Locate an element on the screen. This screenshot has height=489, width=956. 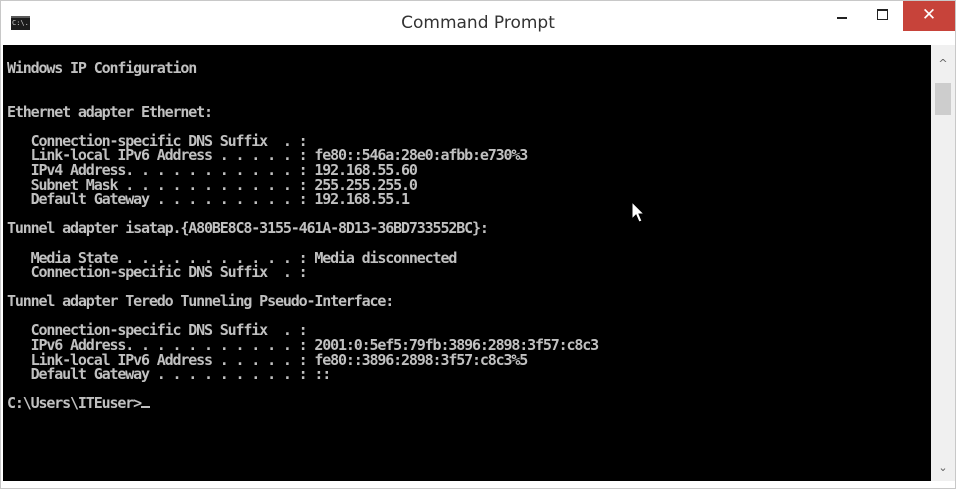
console-line: Connection-specific DNS Suffix . : is located at coordinates (157, 272).